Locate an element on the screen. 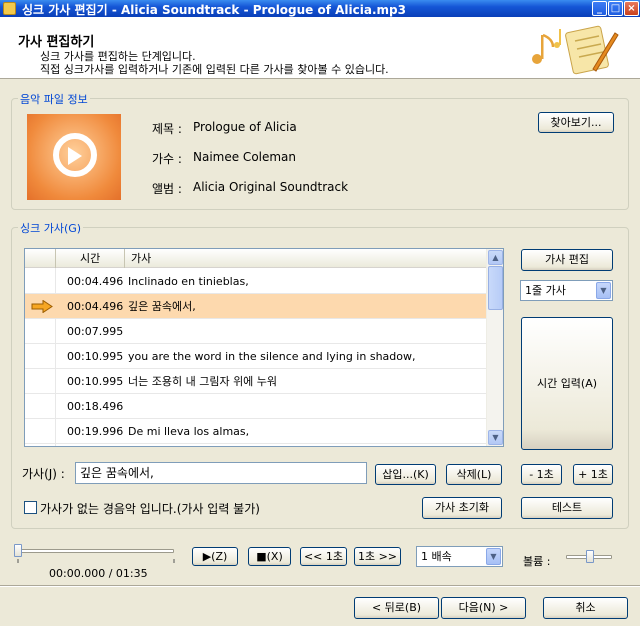  music-info-legend: 음악 파일 정보 is located at coordinates (54, 99).